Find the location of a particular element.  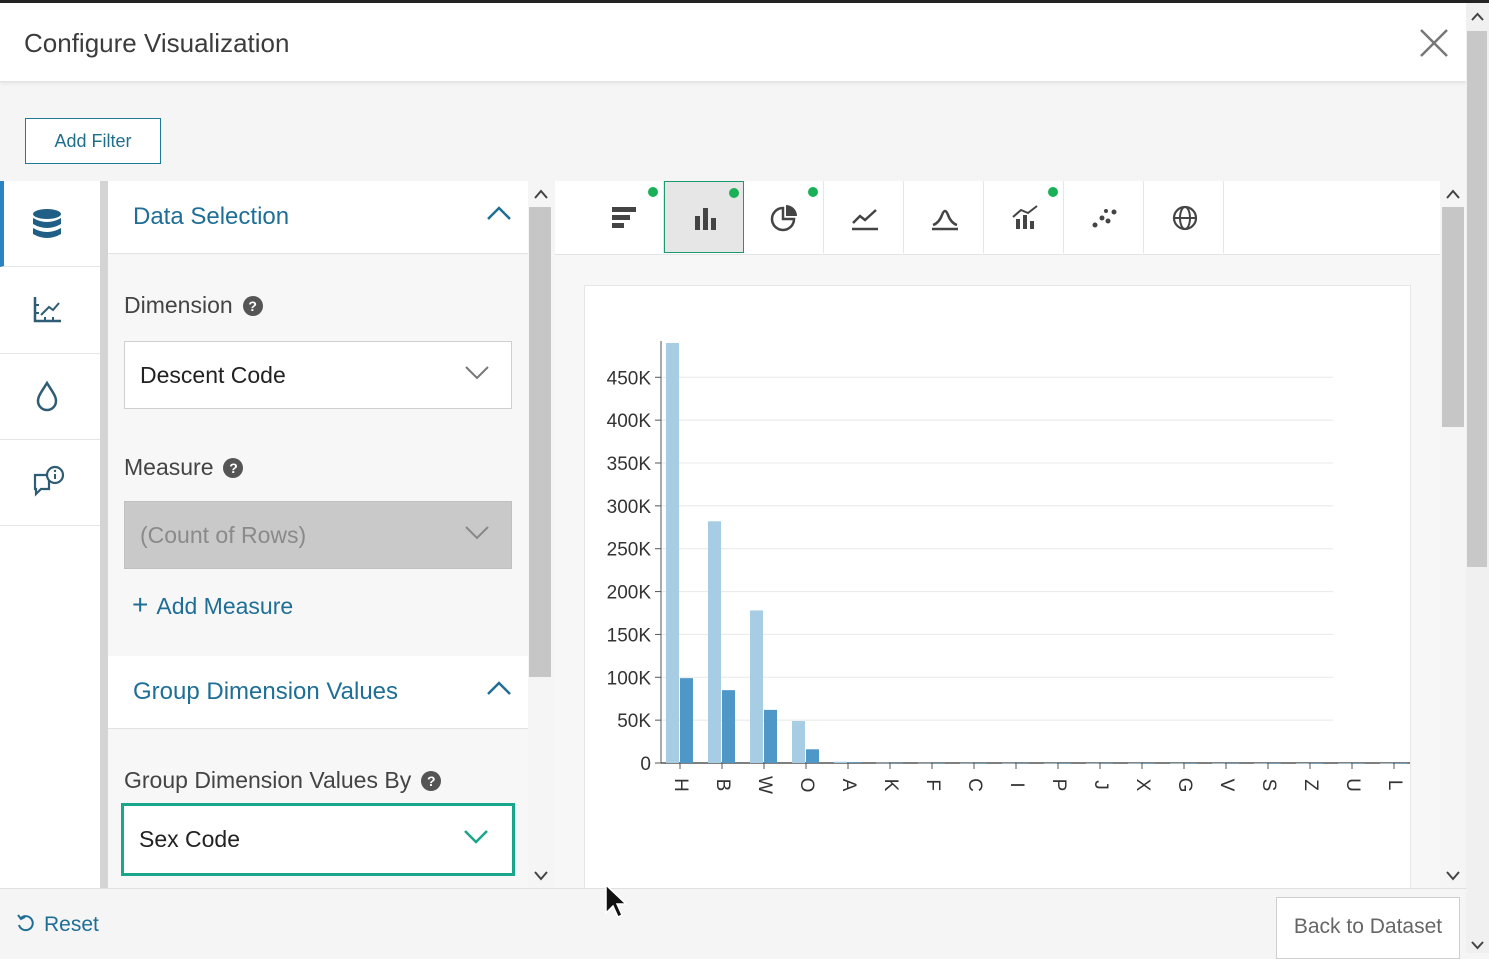

chart-scroll-thumb is located at coordinates (1453, 317).